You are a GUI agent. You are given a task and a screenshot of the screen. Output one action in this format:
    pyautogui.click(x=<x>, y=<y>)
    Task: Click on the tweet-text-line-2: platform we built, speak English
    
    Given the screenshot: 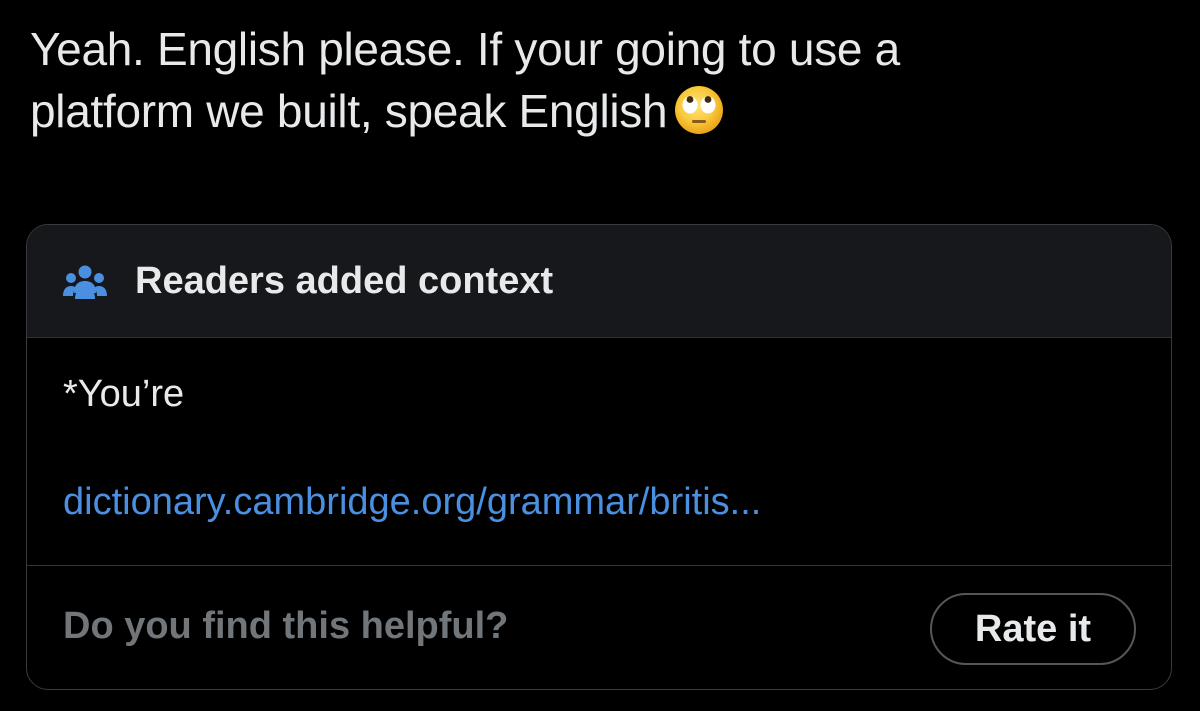 What is the action you would take?
    pyautogui.click(x=349, y=111)
    